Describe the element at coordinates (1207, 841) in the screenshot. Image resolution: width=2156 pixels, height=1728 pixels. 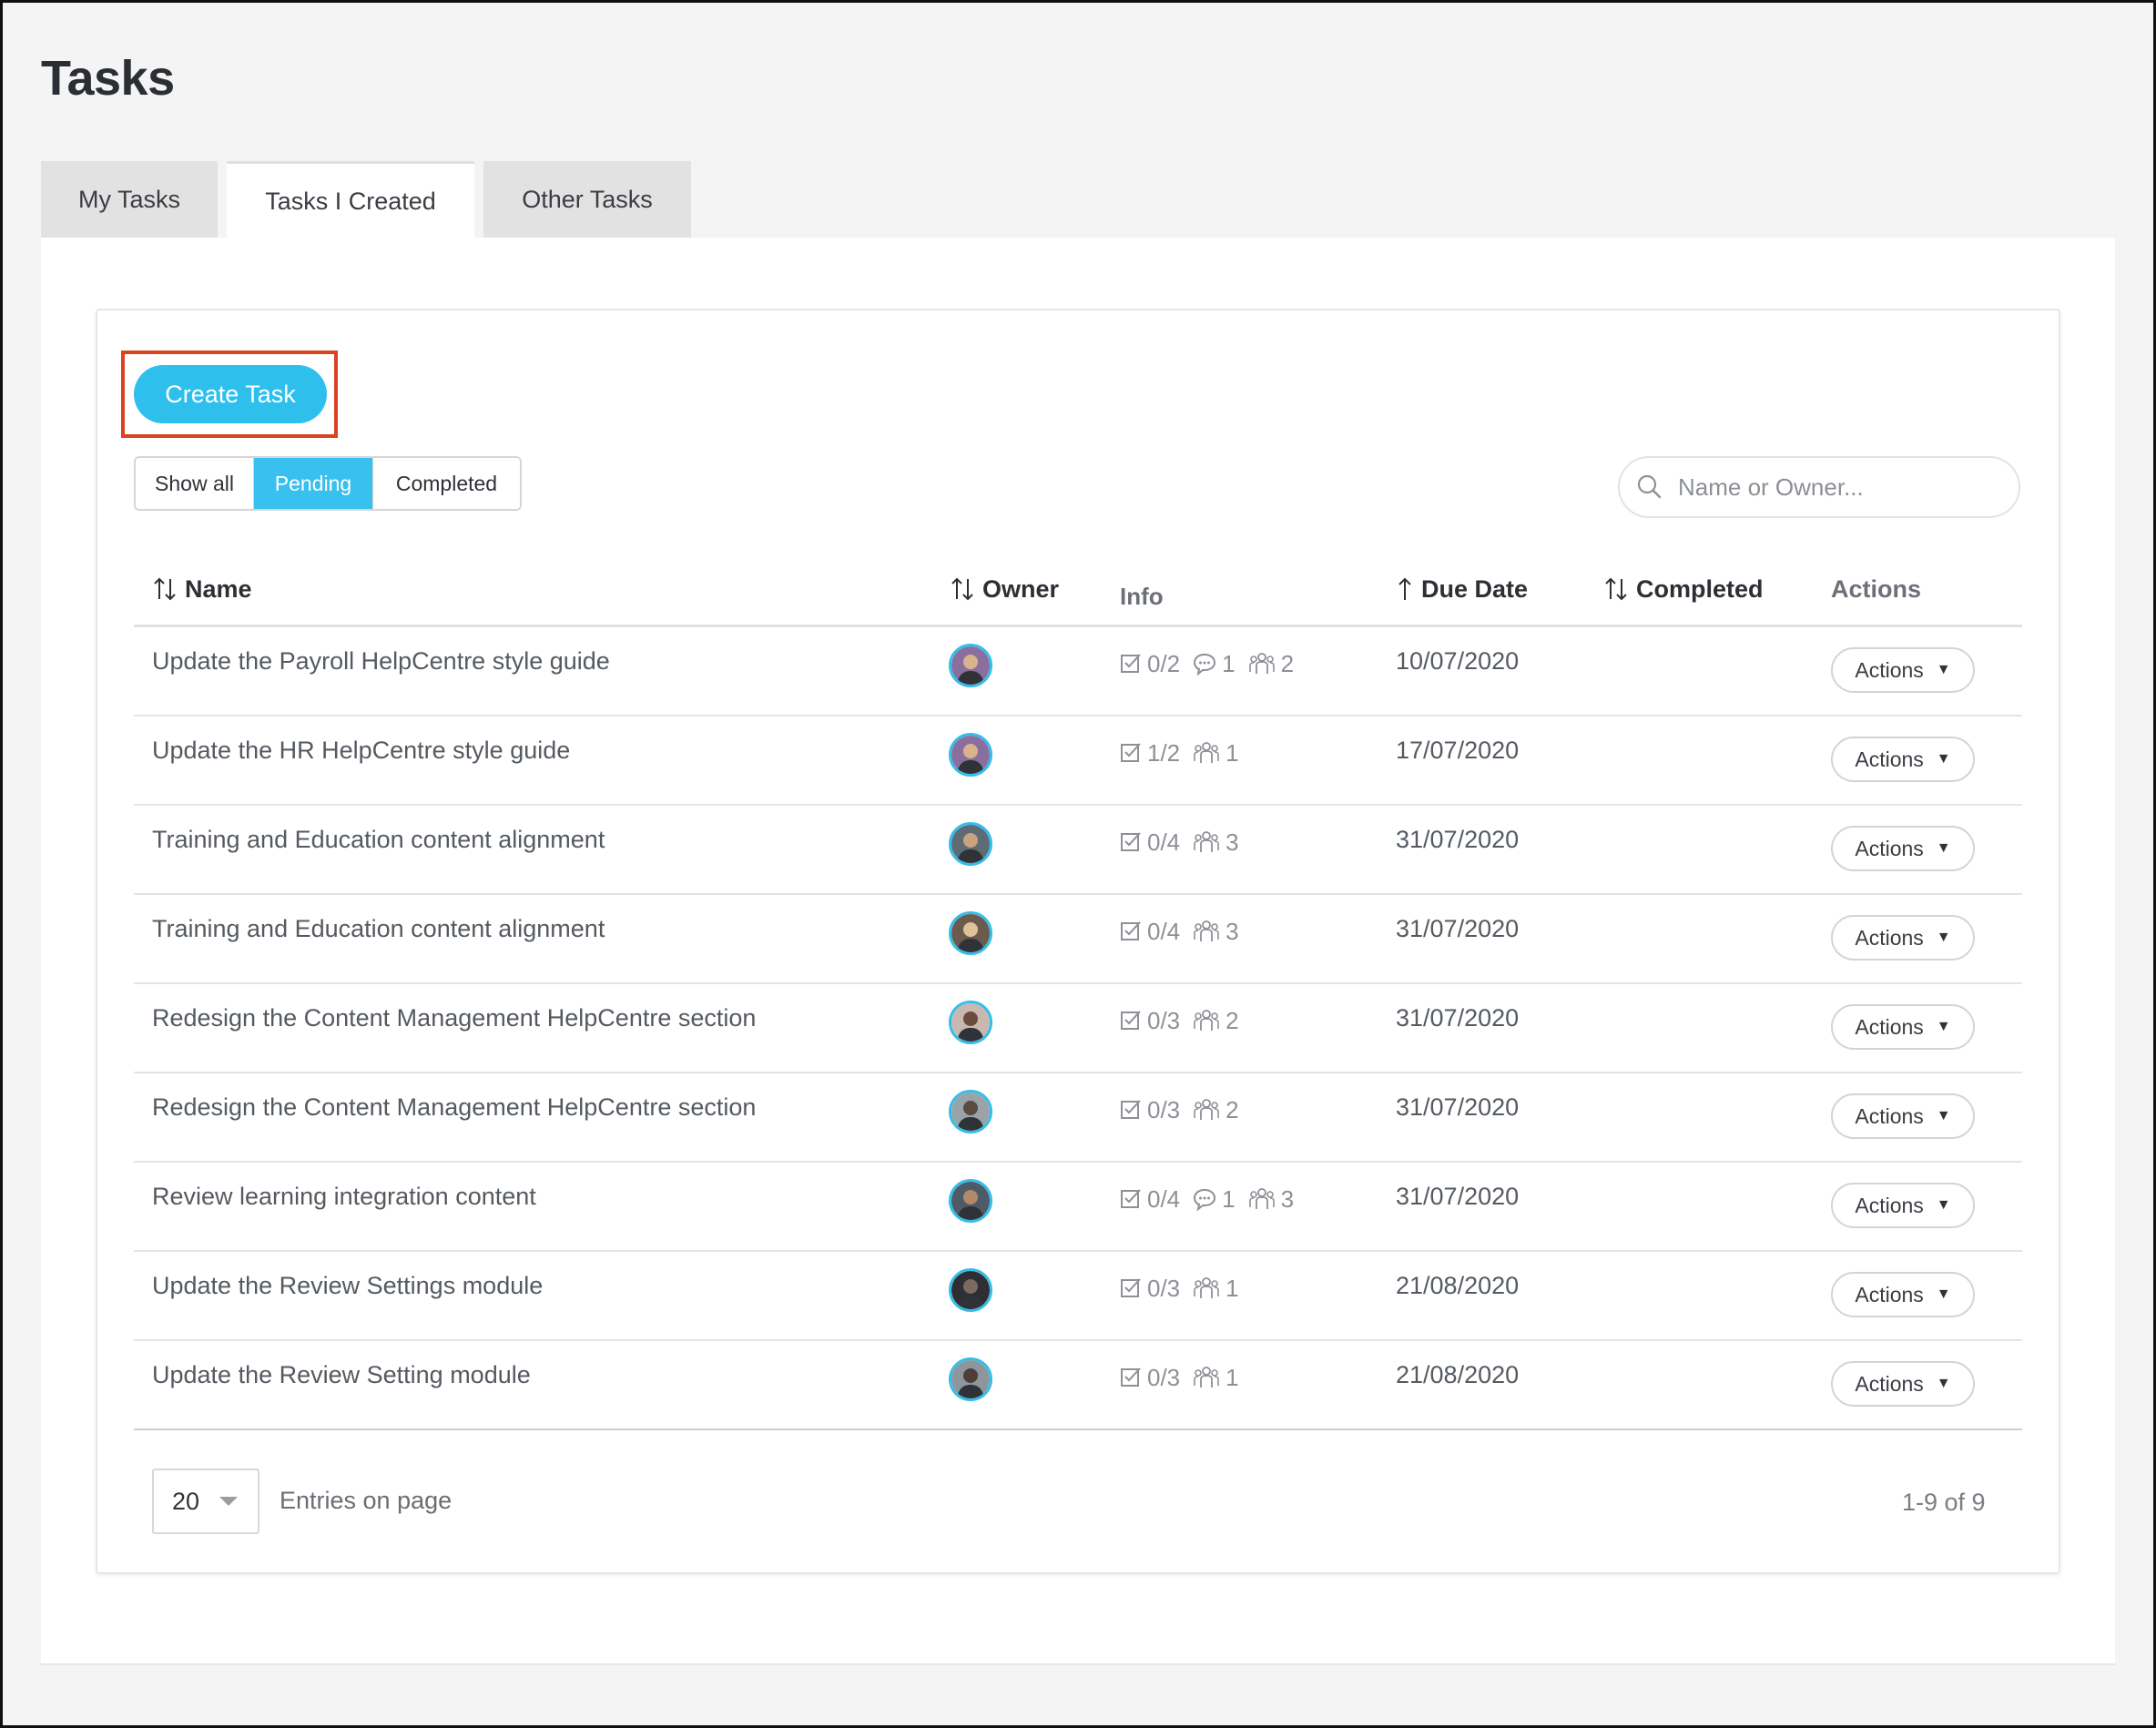
I see `people-icon` at that location.